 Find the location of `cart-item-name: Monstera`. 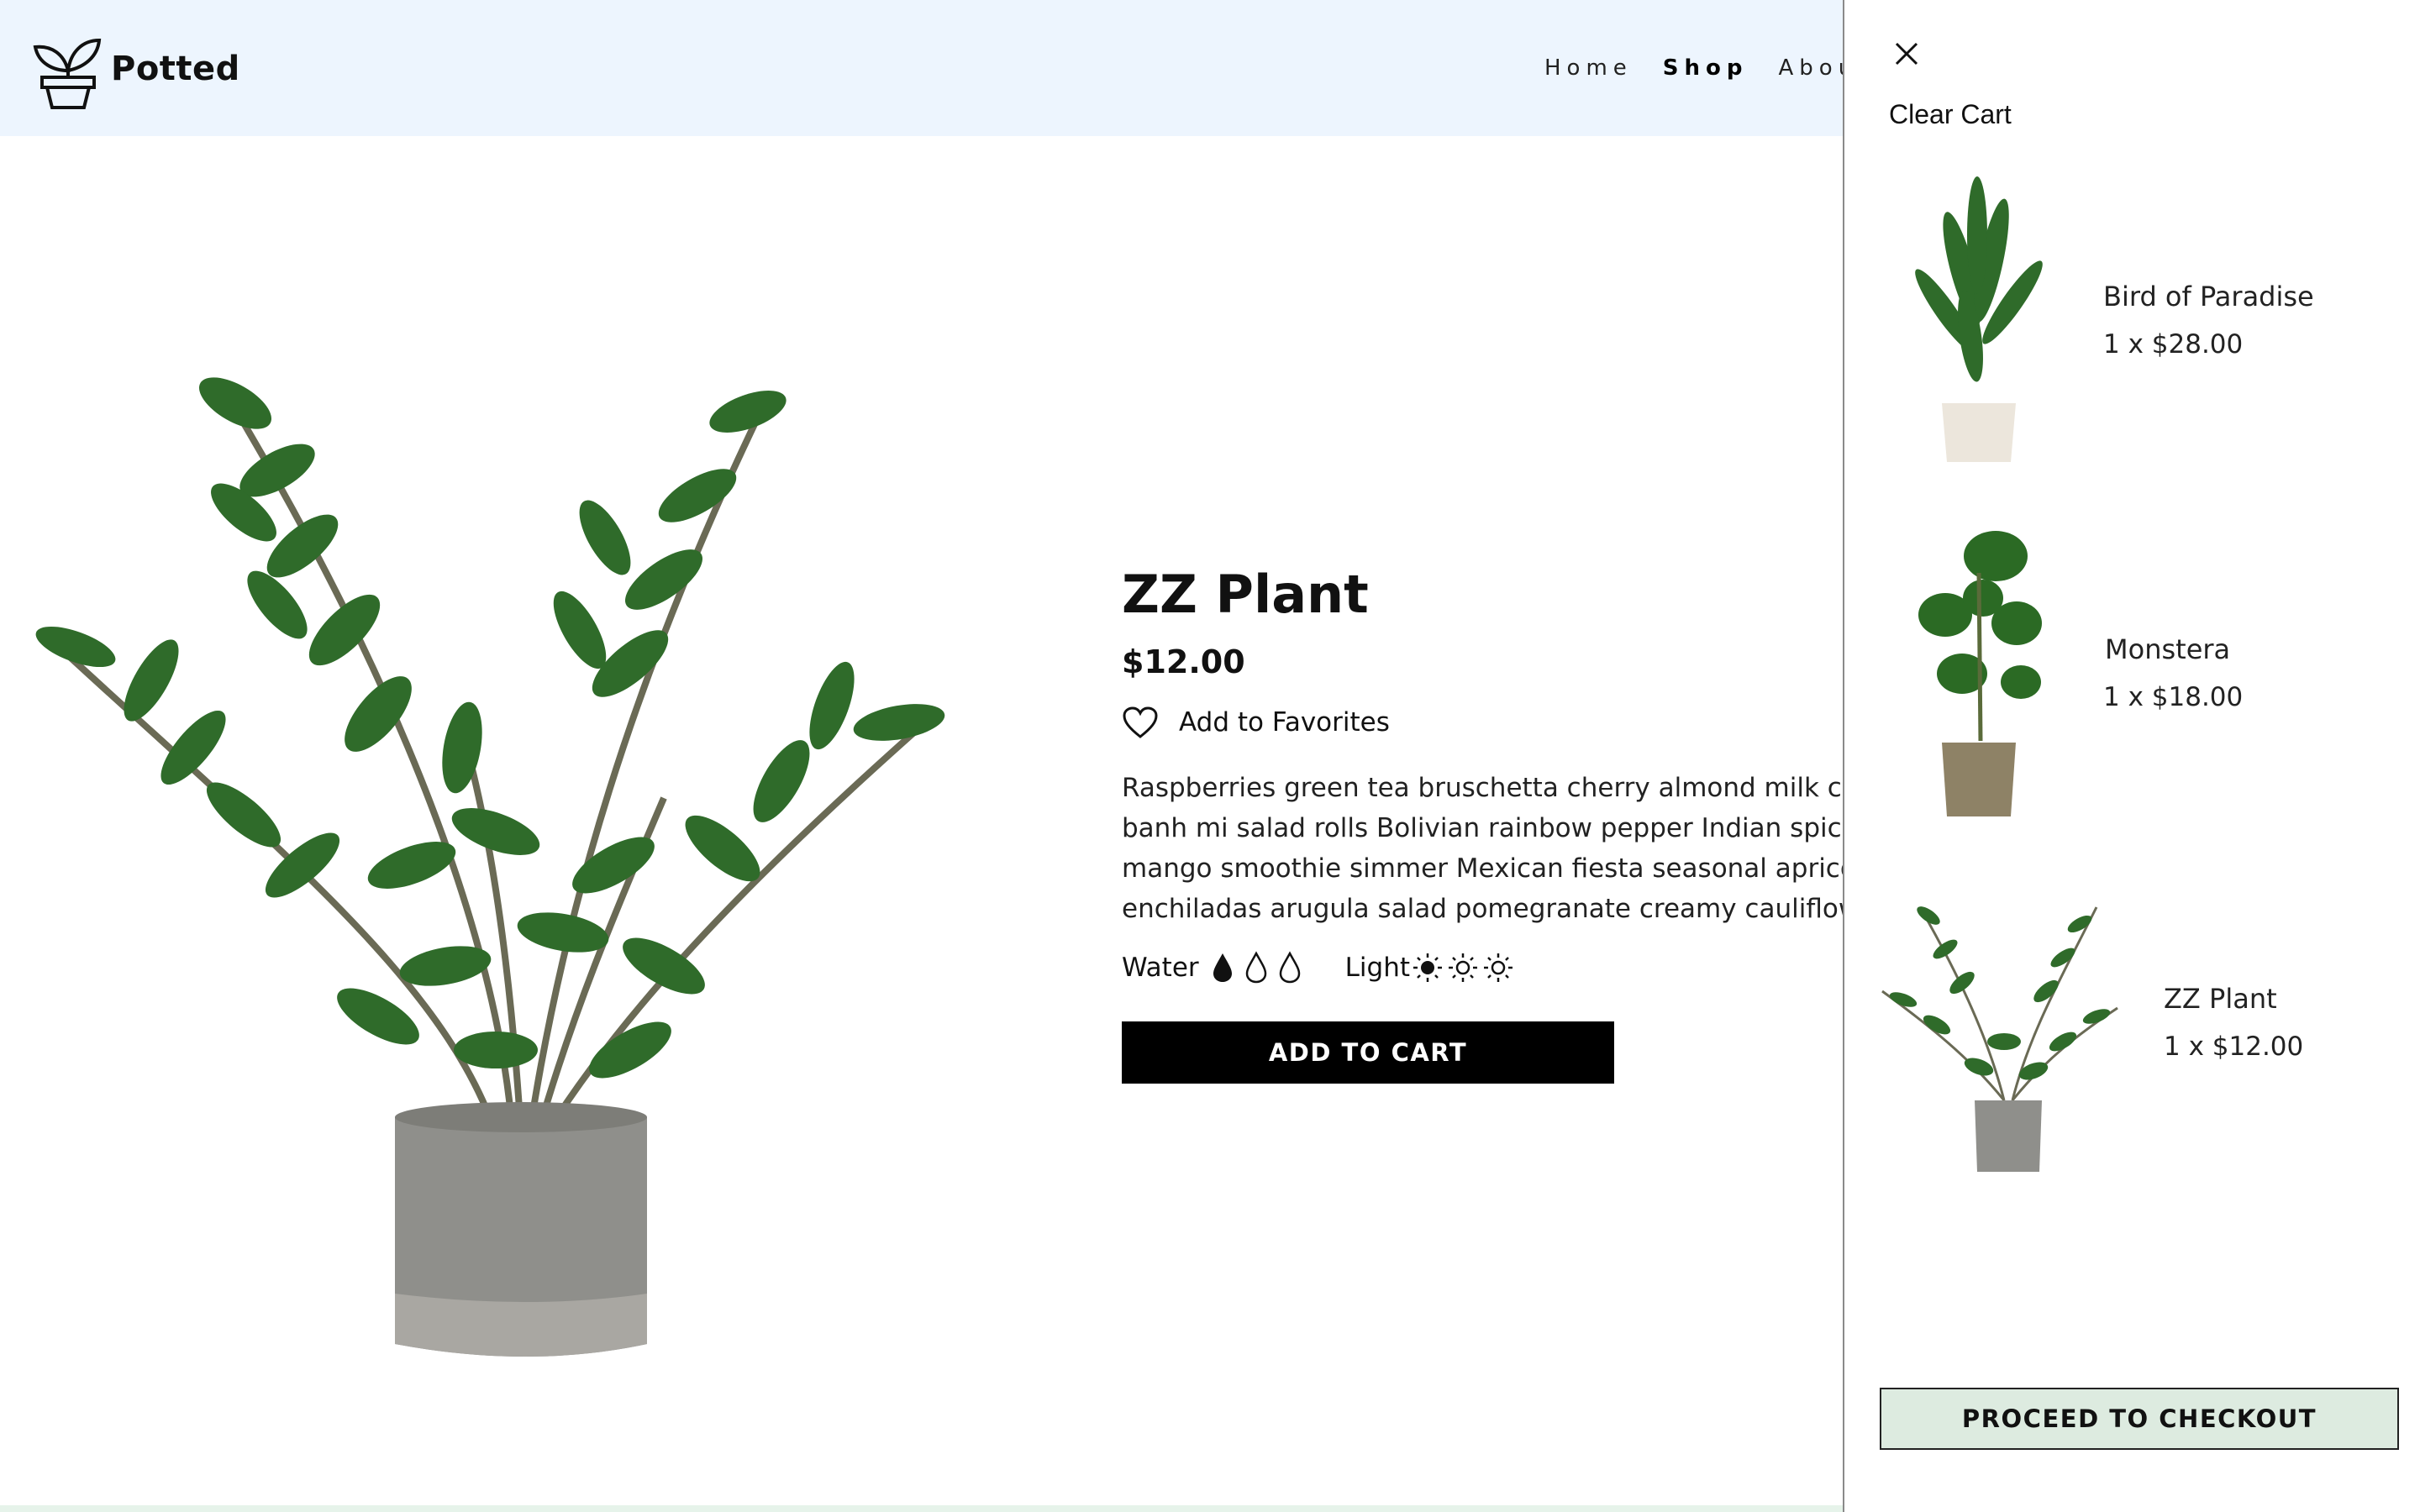

cart-item-name: Monstera is located at coordinates (2168, 649).